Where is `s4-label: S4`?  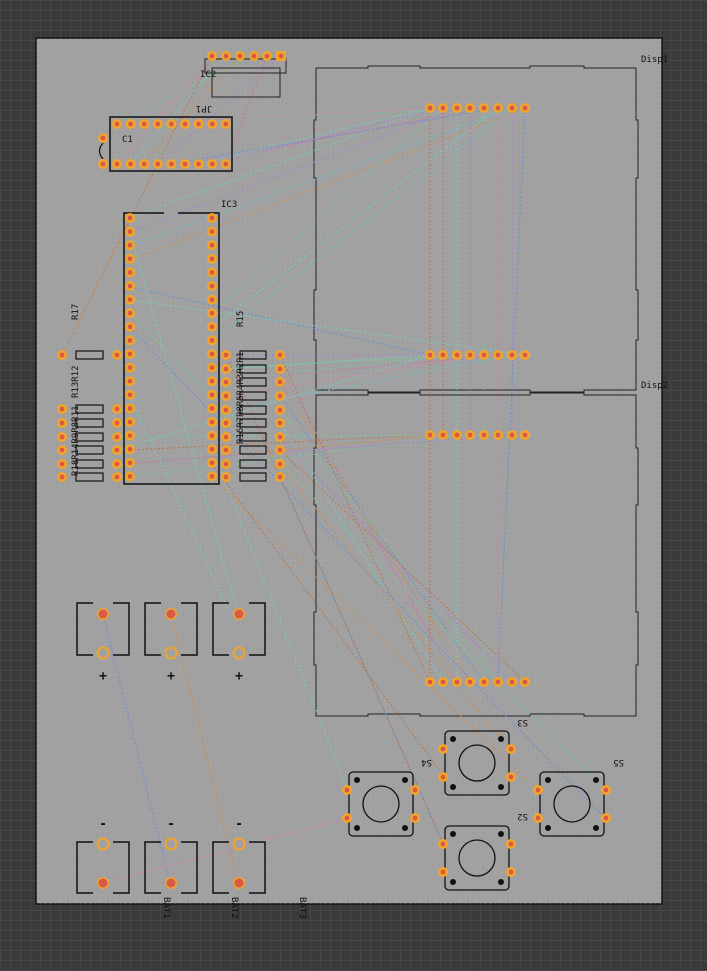
s4-label: S4 is located at coordinates (426, 762).